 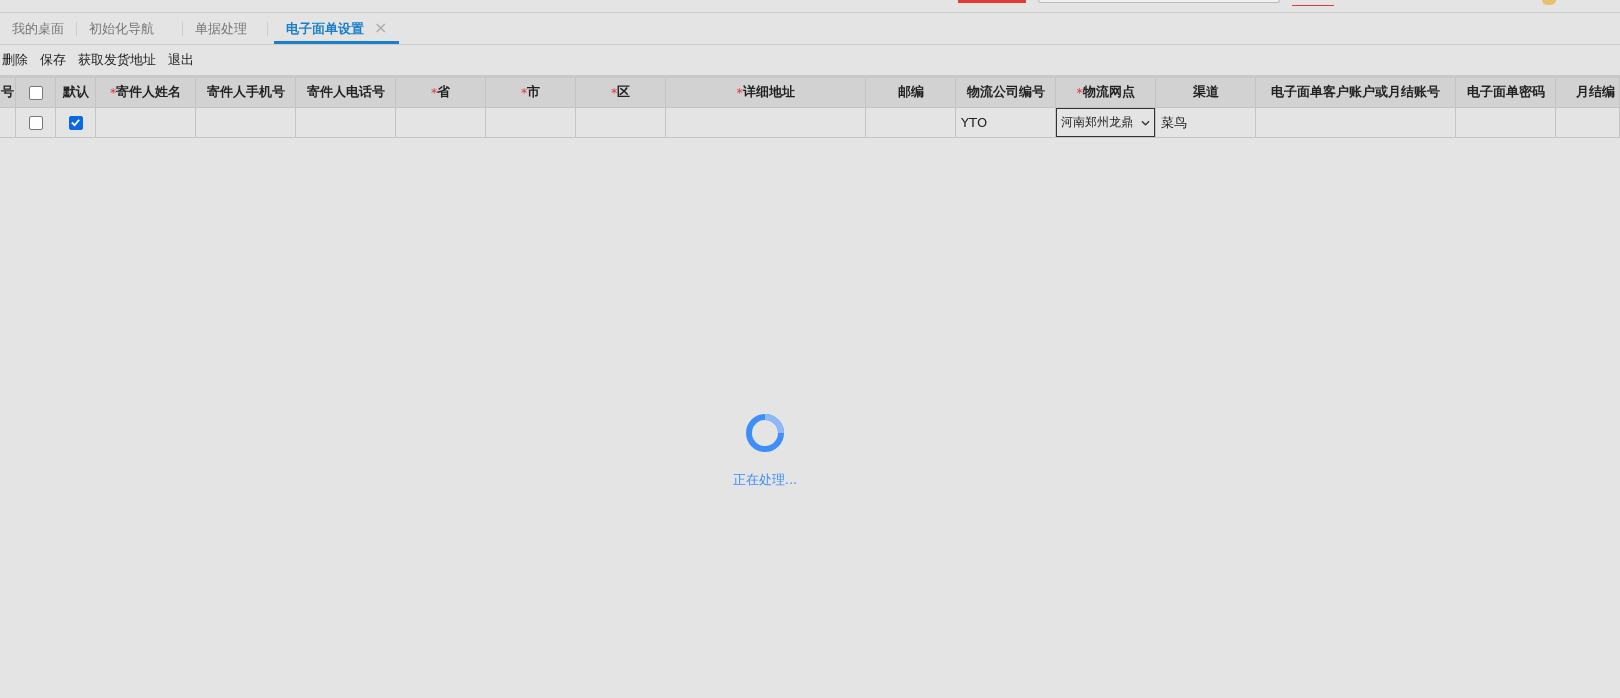 What do you see at coordinates (38, 28) in the screenshot?
I see `tab: 我的桌面` at bounding box center [38, 28].